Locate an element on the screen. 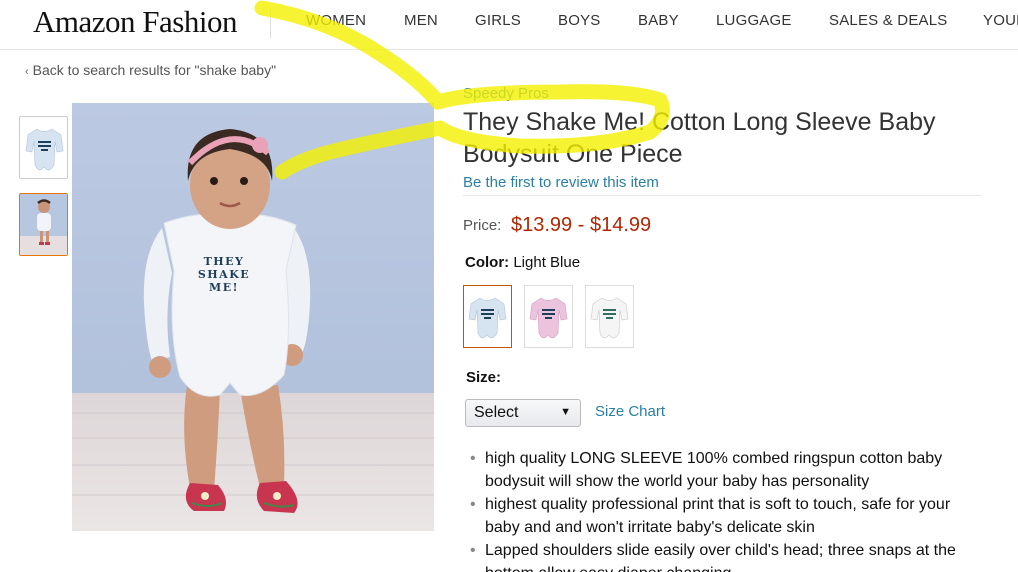 The image size is (1018, 572). thumbnail-onesie is located at coordinates (43, 147).